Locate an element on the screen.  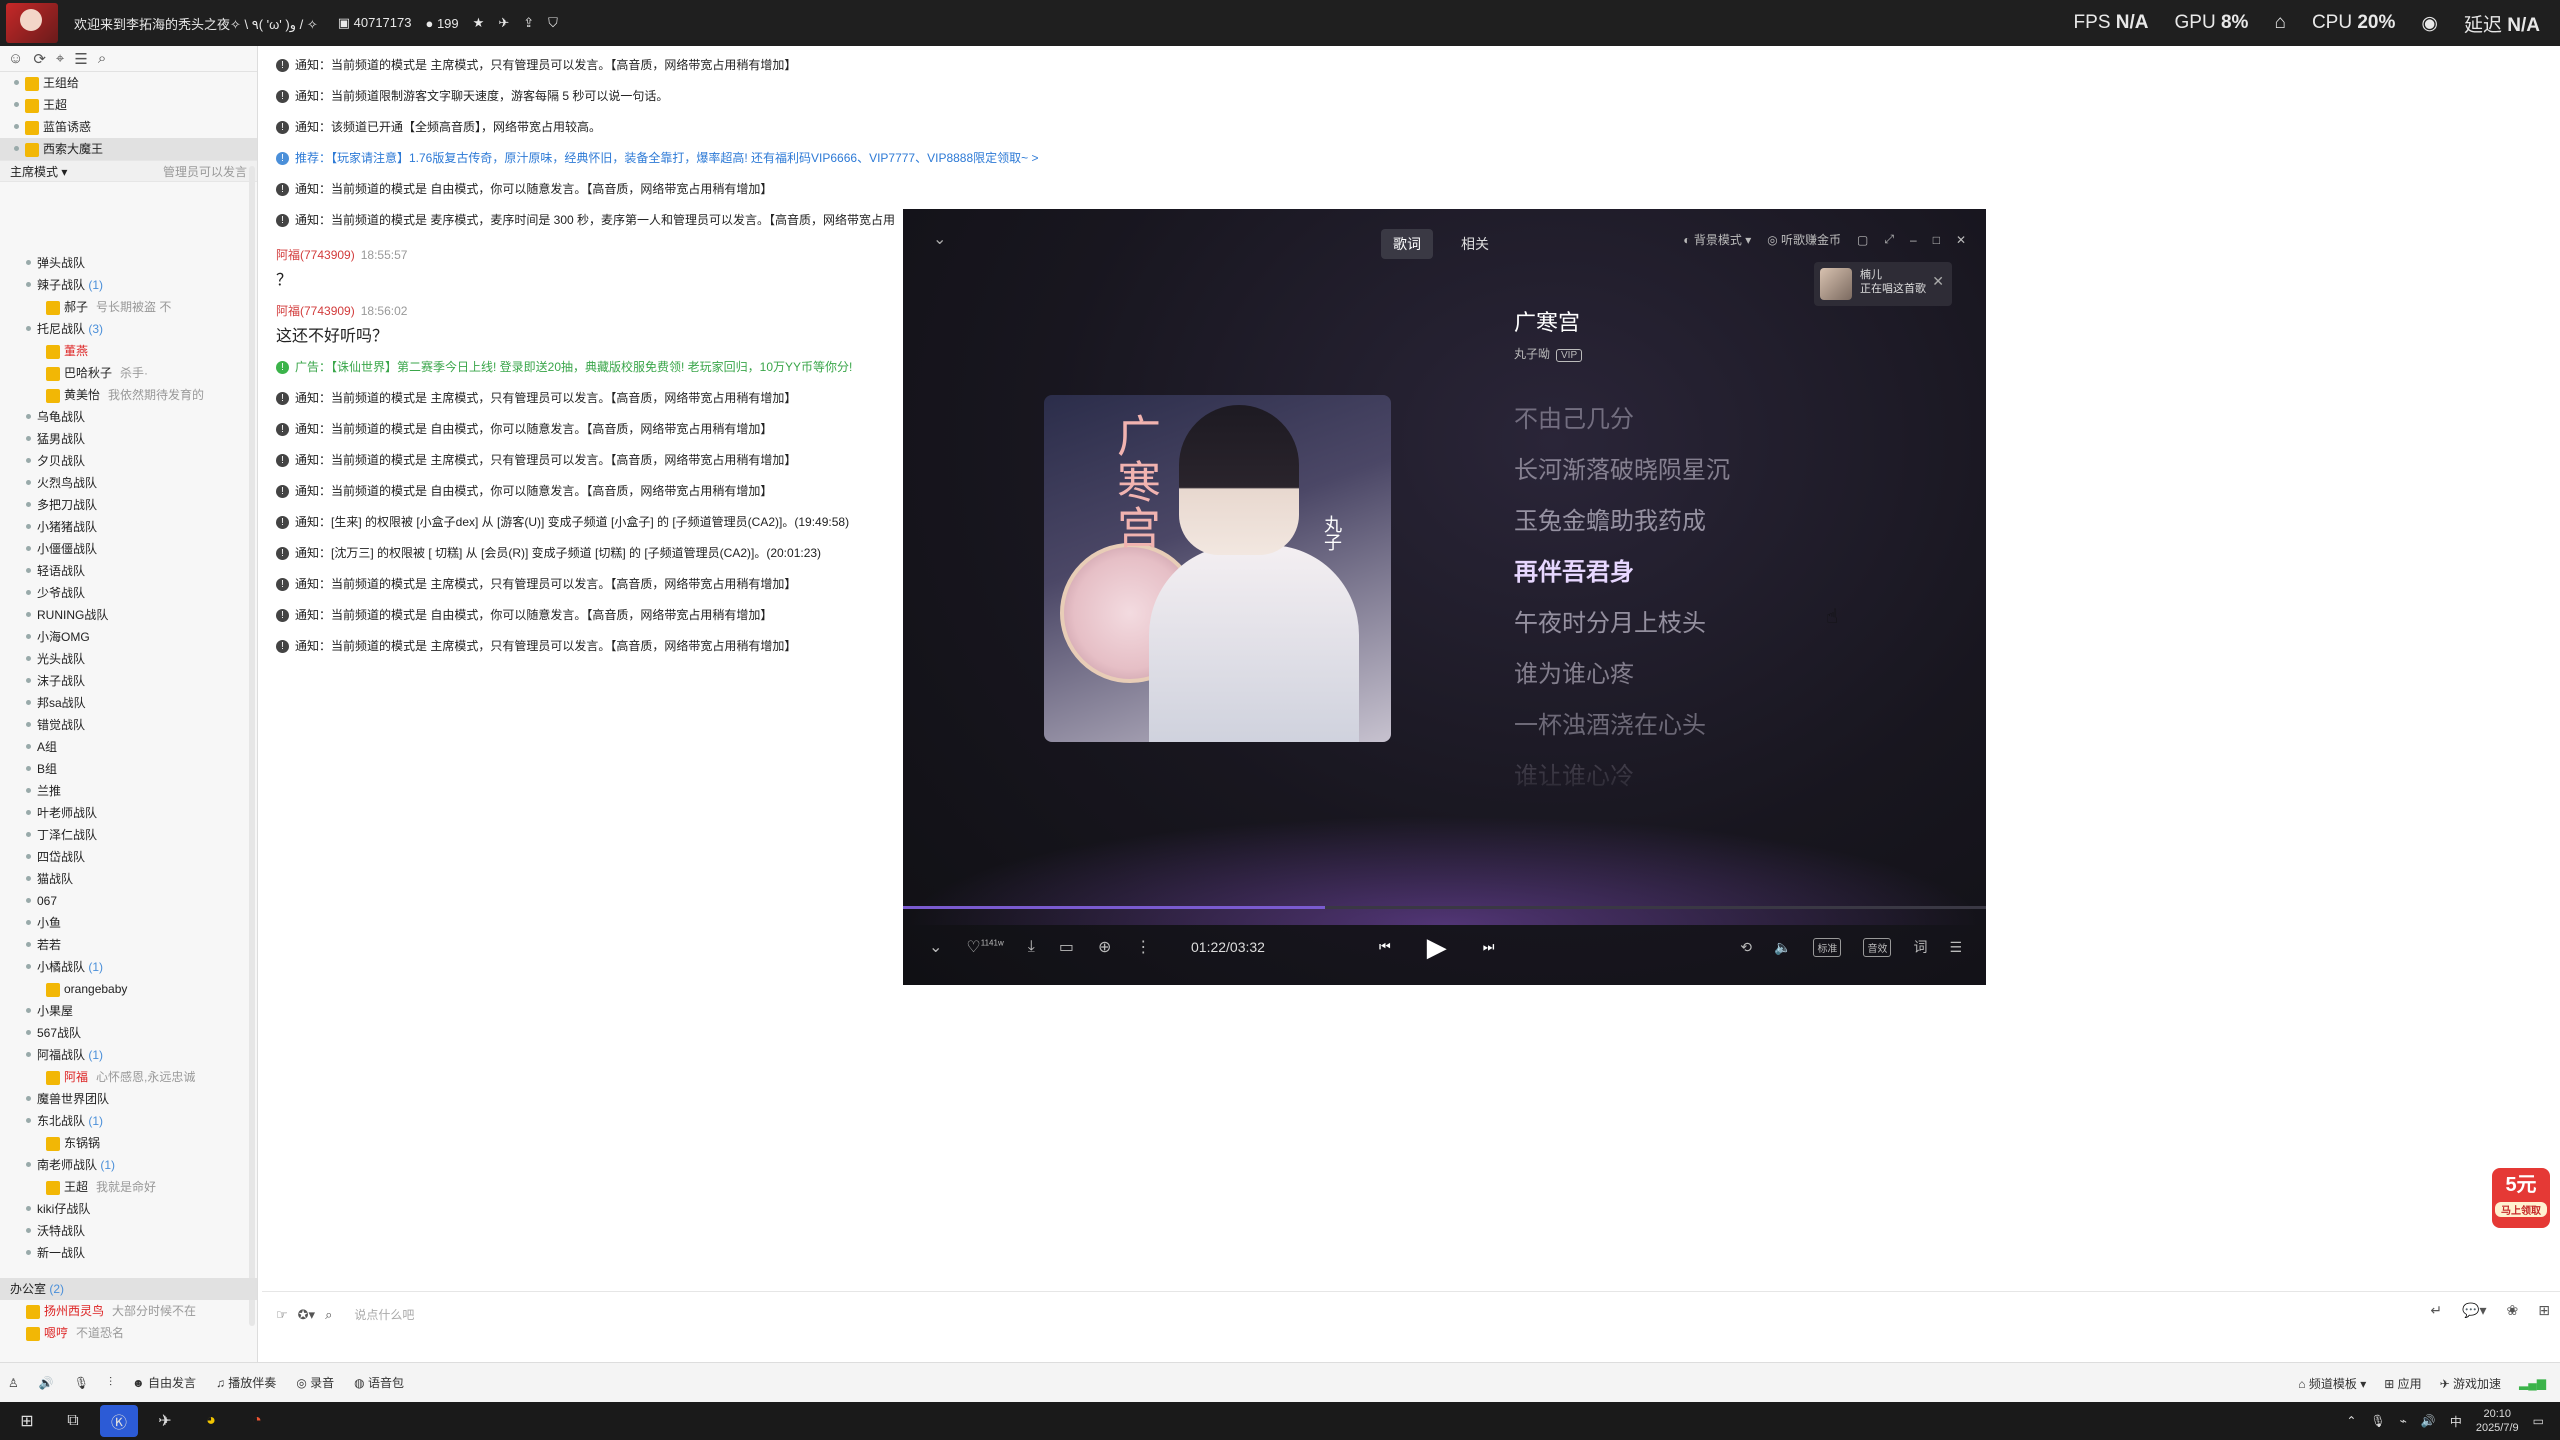
accompaniment-button: ♫ 播放伴奏 is located at coordinates (246, 1382).